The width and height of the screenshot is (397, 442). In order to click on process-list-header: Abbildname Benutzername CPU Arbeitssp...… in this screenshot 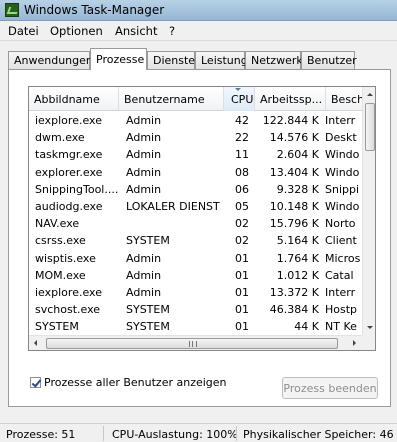, I will do `click(202, 99)`.